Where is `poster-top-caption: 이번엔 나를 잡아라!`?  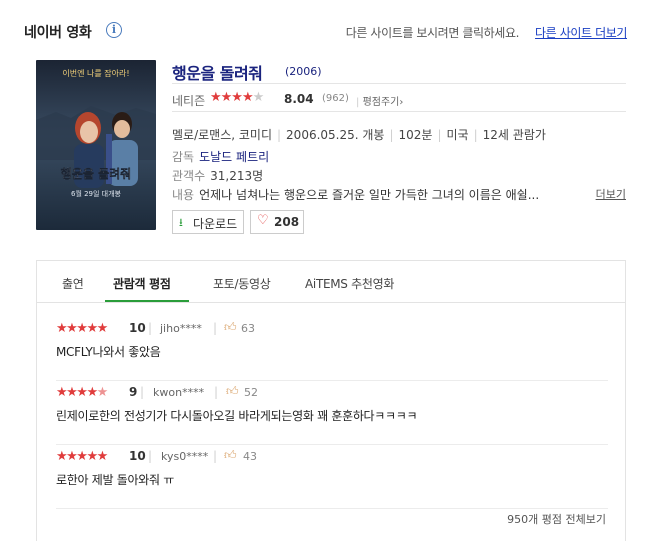 poster-top-caption: 이번엔 나를 잡아라! is located at coordinates (95, 73).